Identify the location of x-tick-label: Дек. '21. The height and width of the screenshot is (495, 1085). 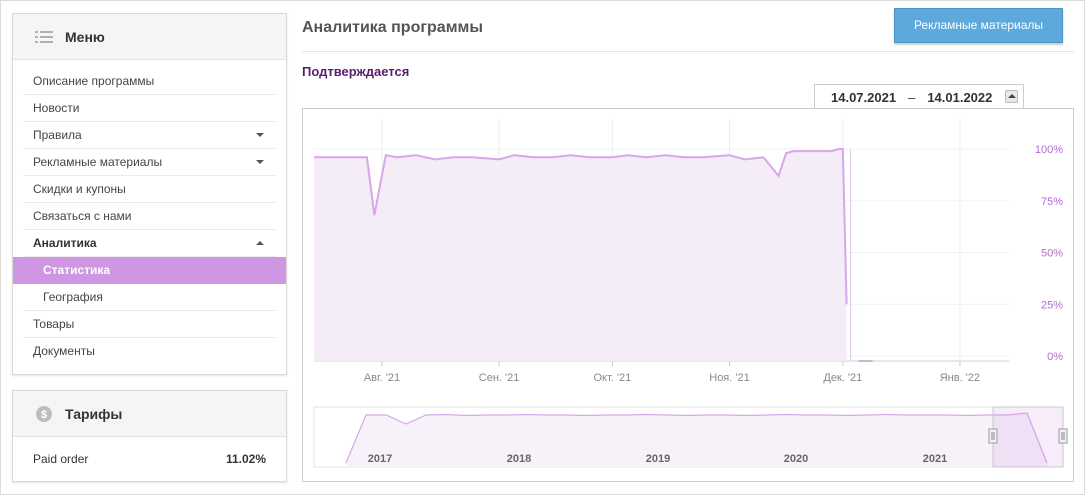
(842, 378).